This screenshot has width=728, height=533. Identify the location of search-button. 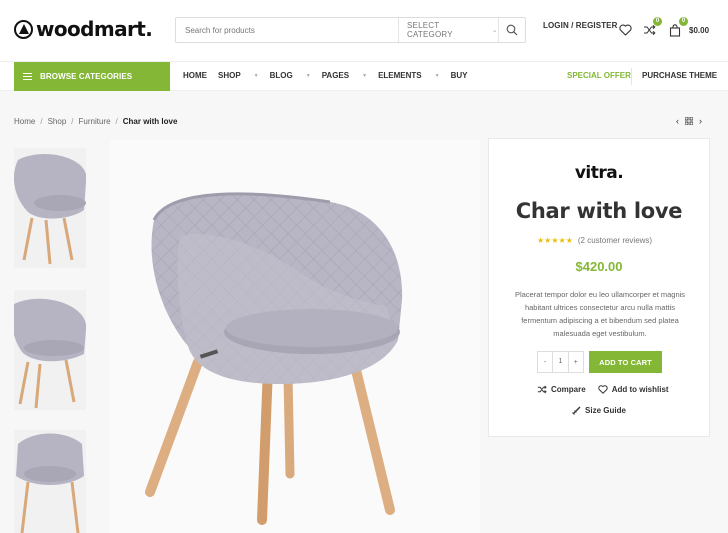
(511, 30).